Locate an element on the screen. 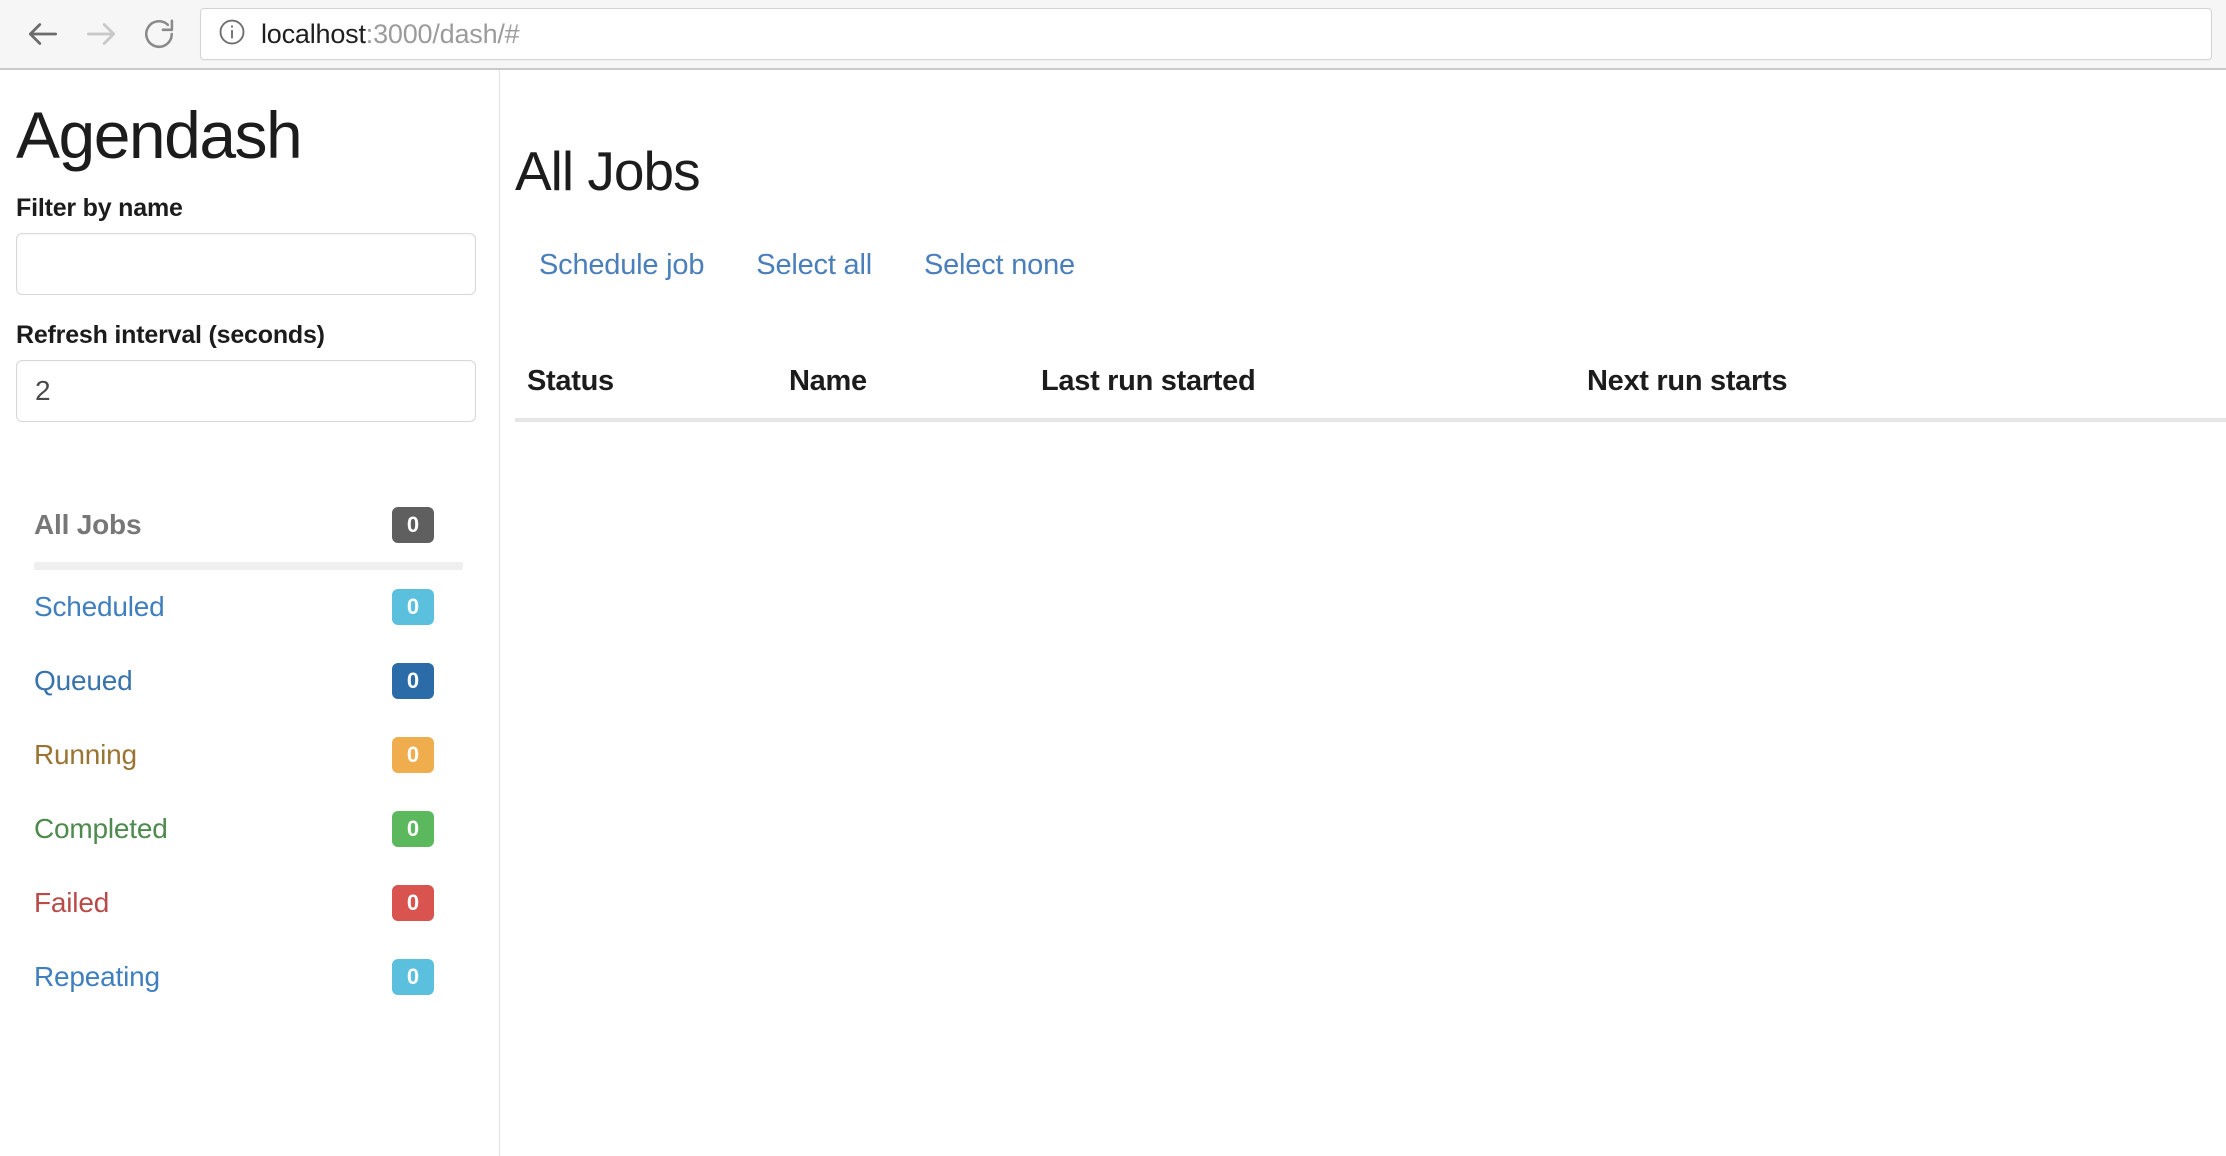 The width and height of the screenshot is (2226, 1156). sidebar-item-label: Completed is located at coordinates (101, 828).